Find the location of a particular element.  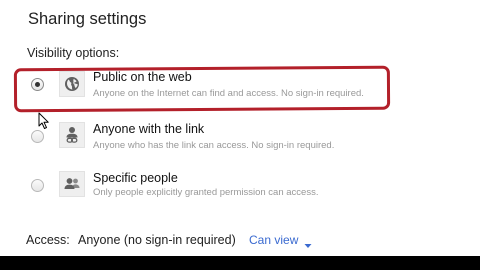

radio-public-on-web is located at coordinates (37, 84).